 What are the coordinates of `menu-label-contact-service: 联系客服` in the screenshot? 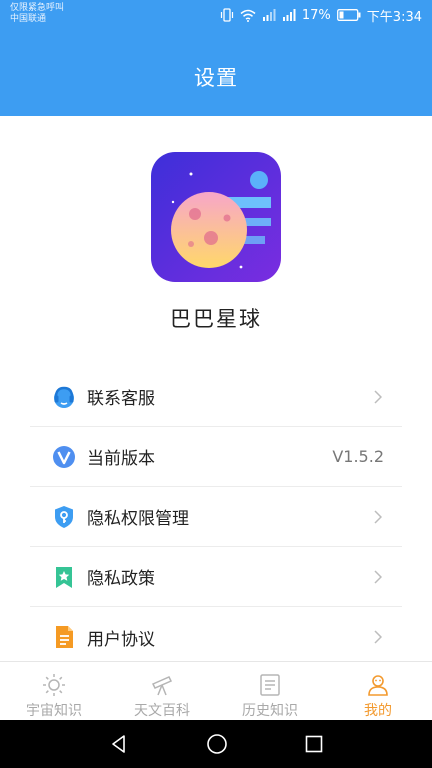 It's located at (121, 399).